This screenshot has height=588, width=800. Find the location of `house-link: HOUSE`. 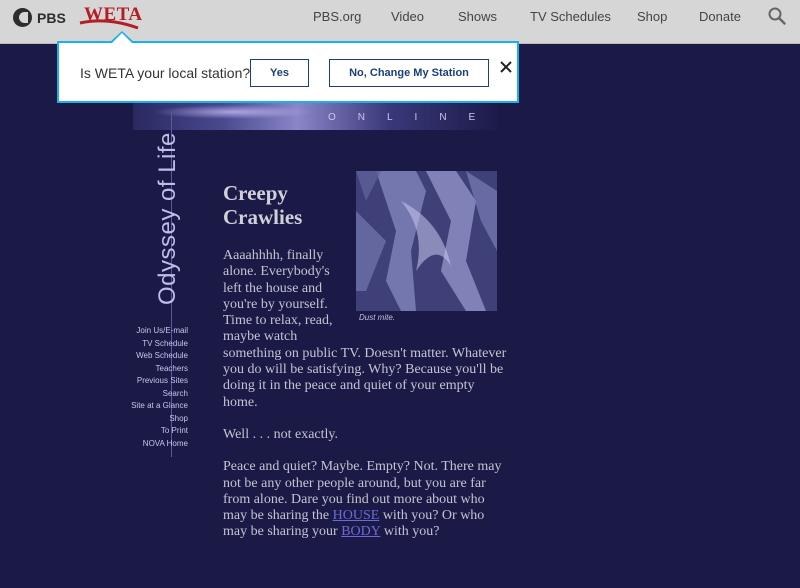

house-link: HOUSE is located at coordinates (356, 515).